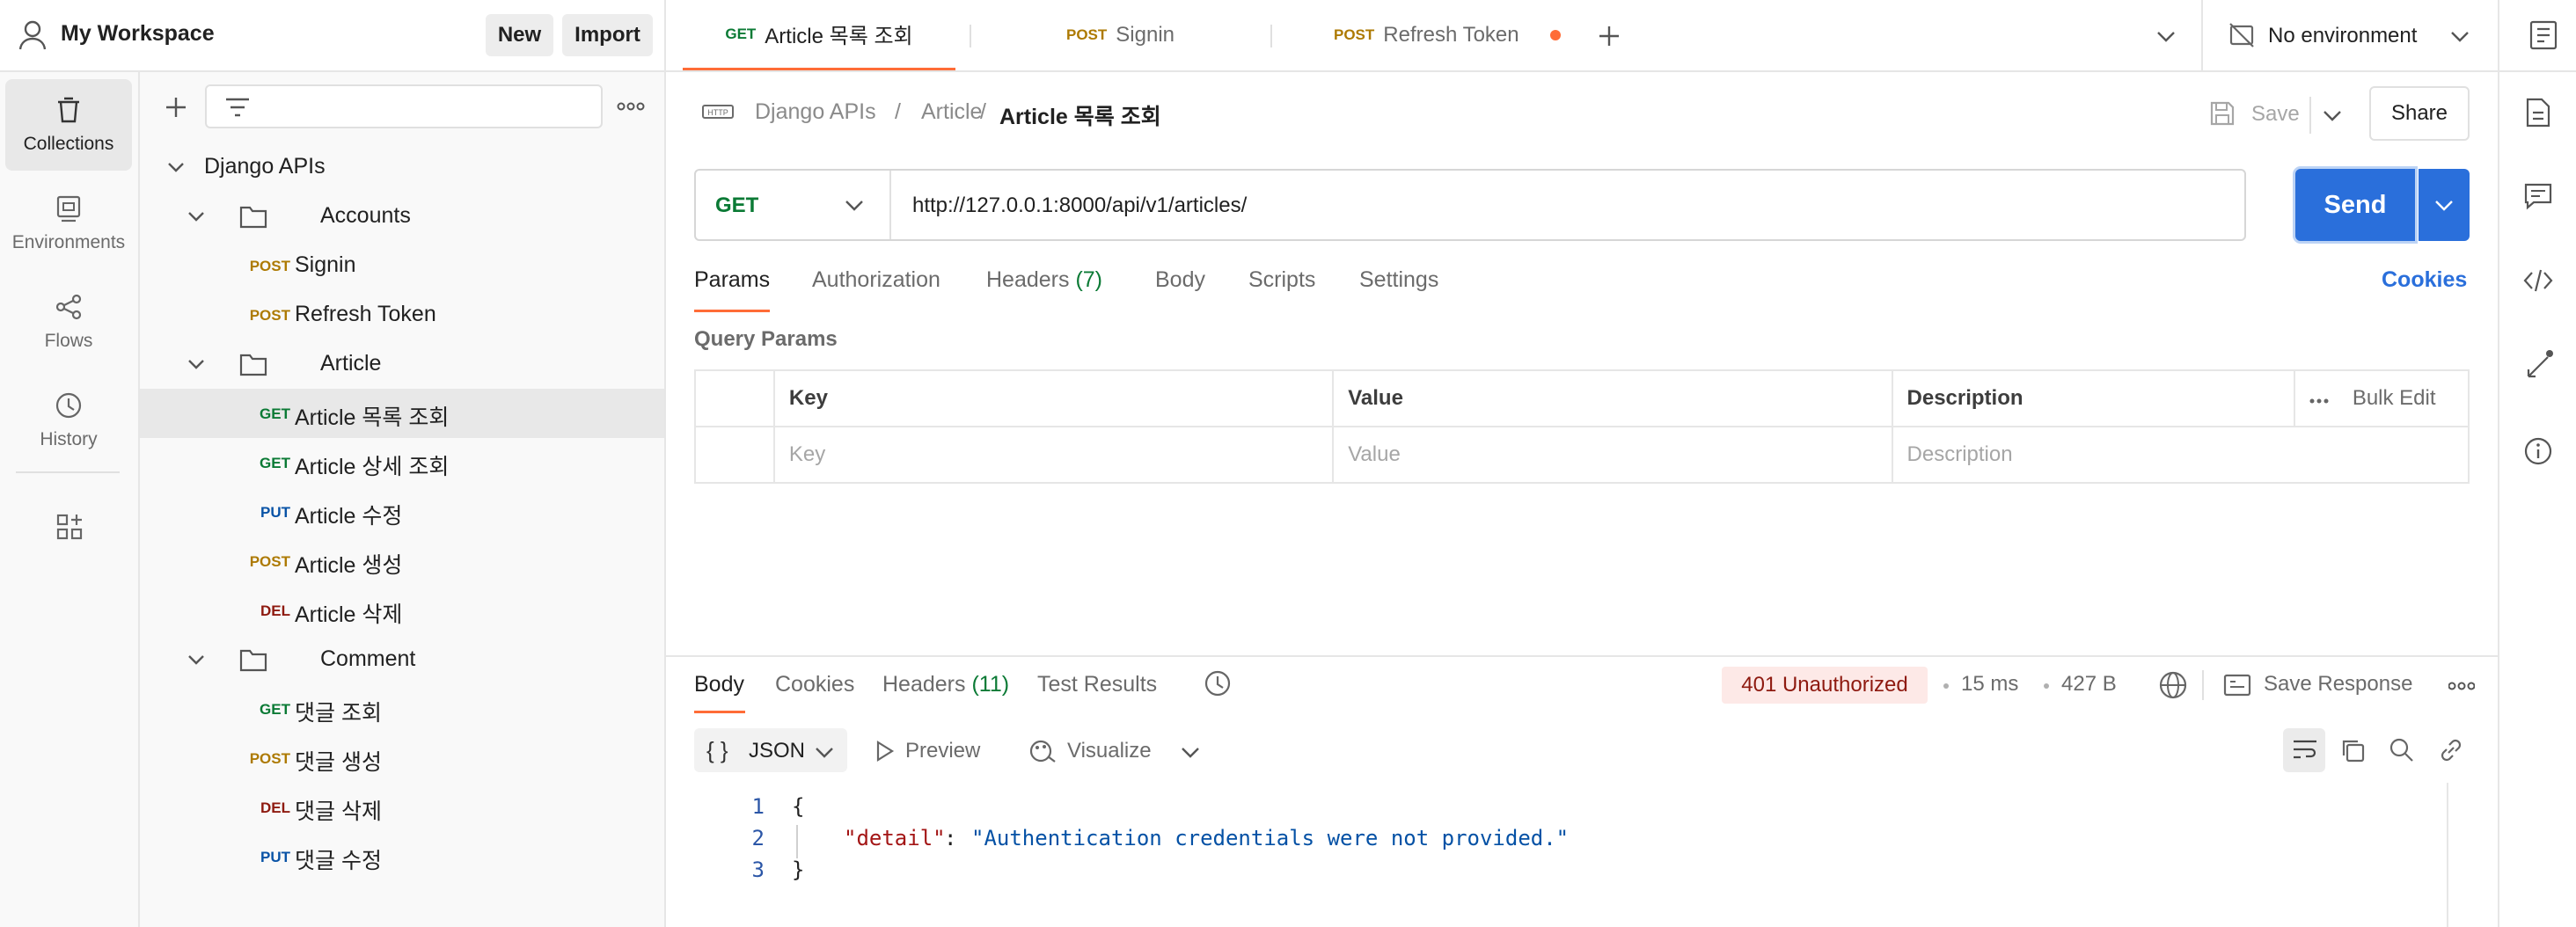 The image size is (2576, 927). What do you see at coordinates (819, 35) in the screenshot?
I see `tab-article-list: GET Article 목록 조회` at bounding box center [819, 35].